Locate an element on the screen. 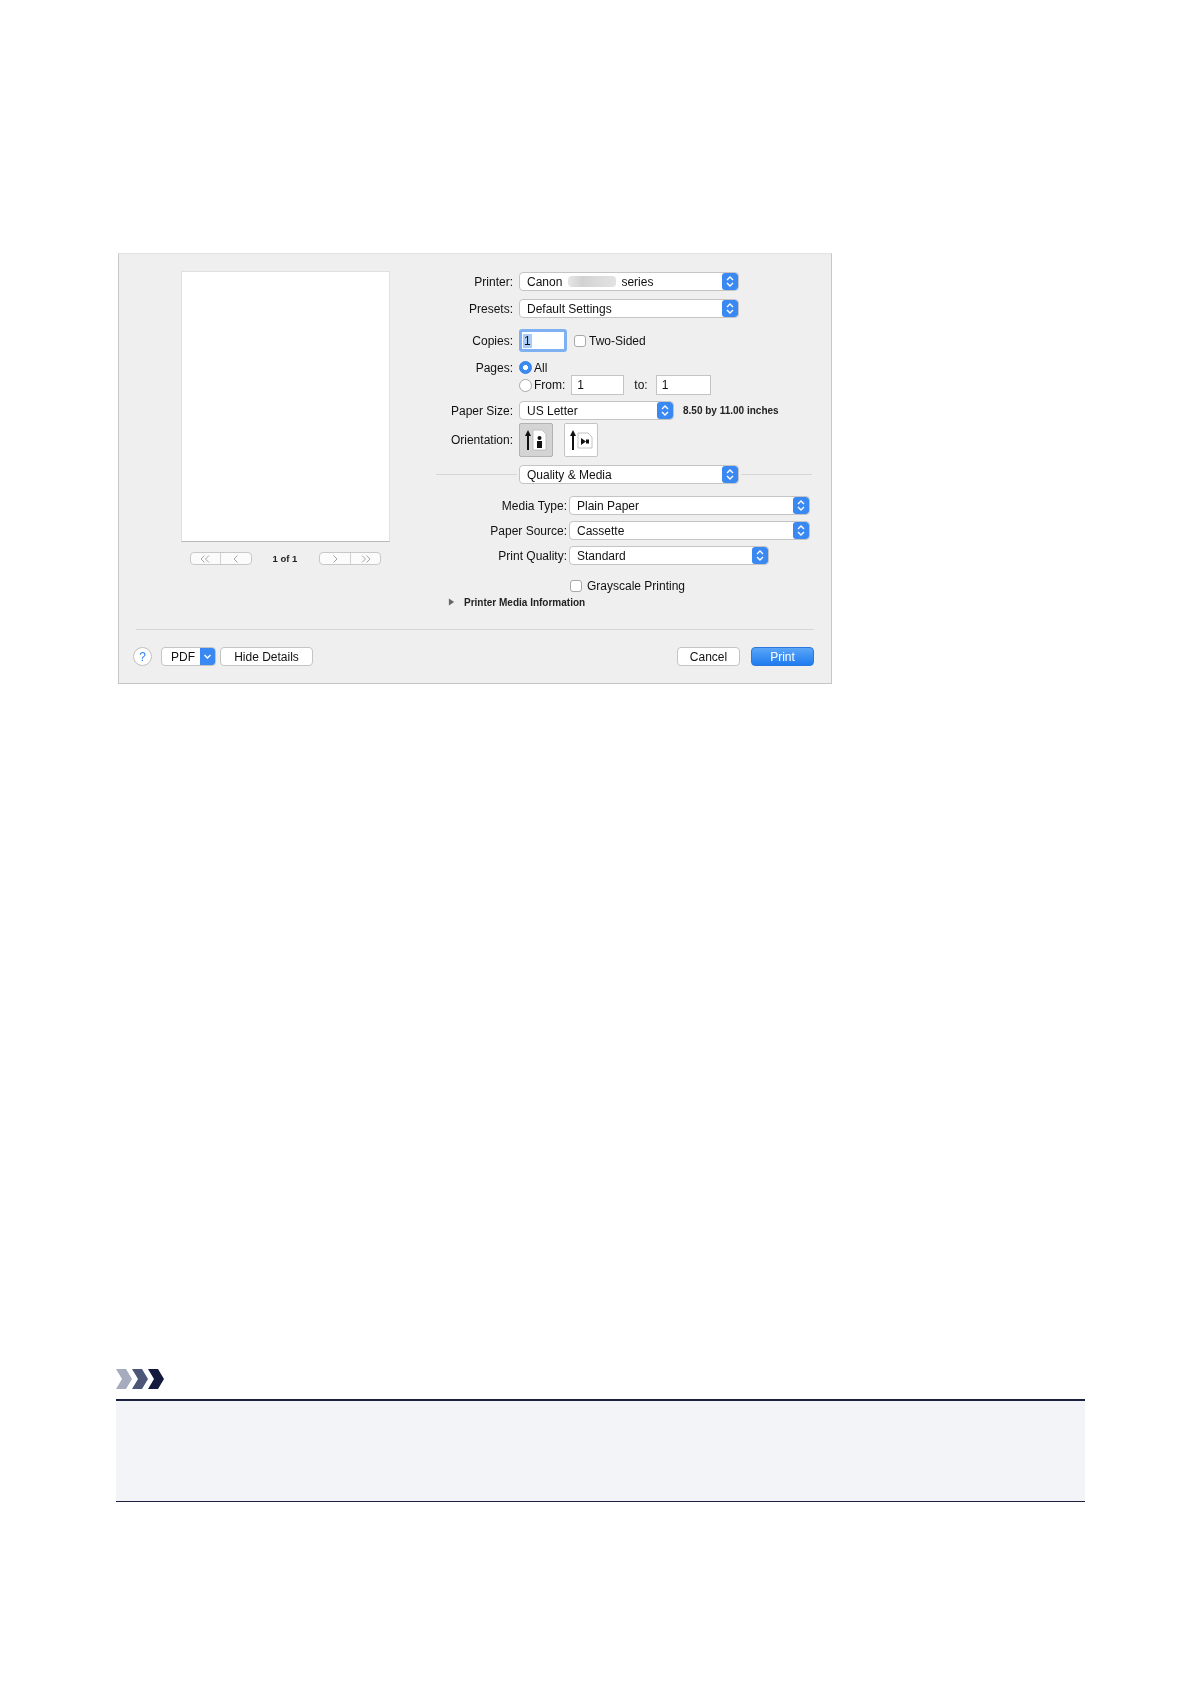  radio-label: All is located at coordinates (541, 367).